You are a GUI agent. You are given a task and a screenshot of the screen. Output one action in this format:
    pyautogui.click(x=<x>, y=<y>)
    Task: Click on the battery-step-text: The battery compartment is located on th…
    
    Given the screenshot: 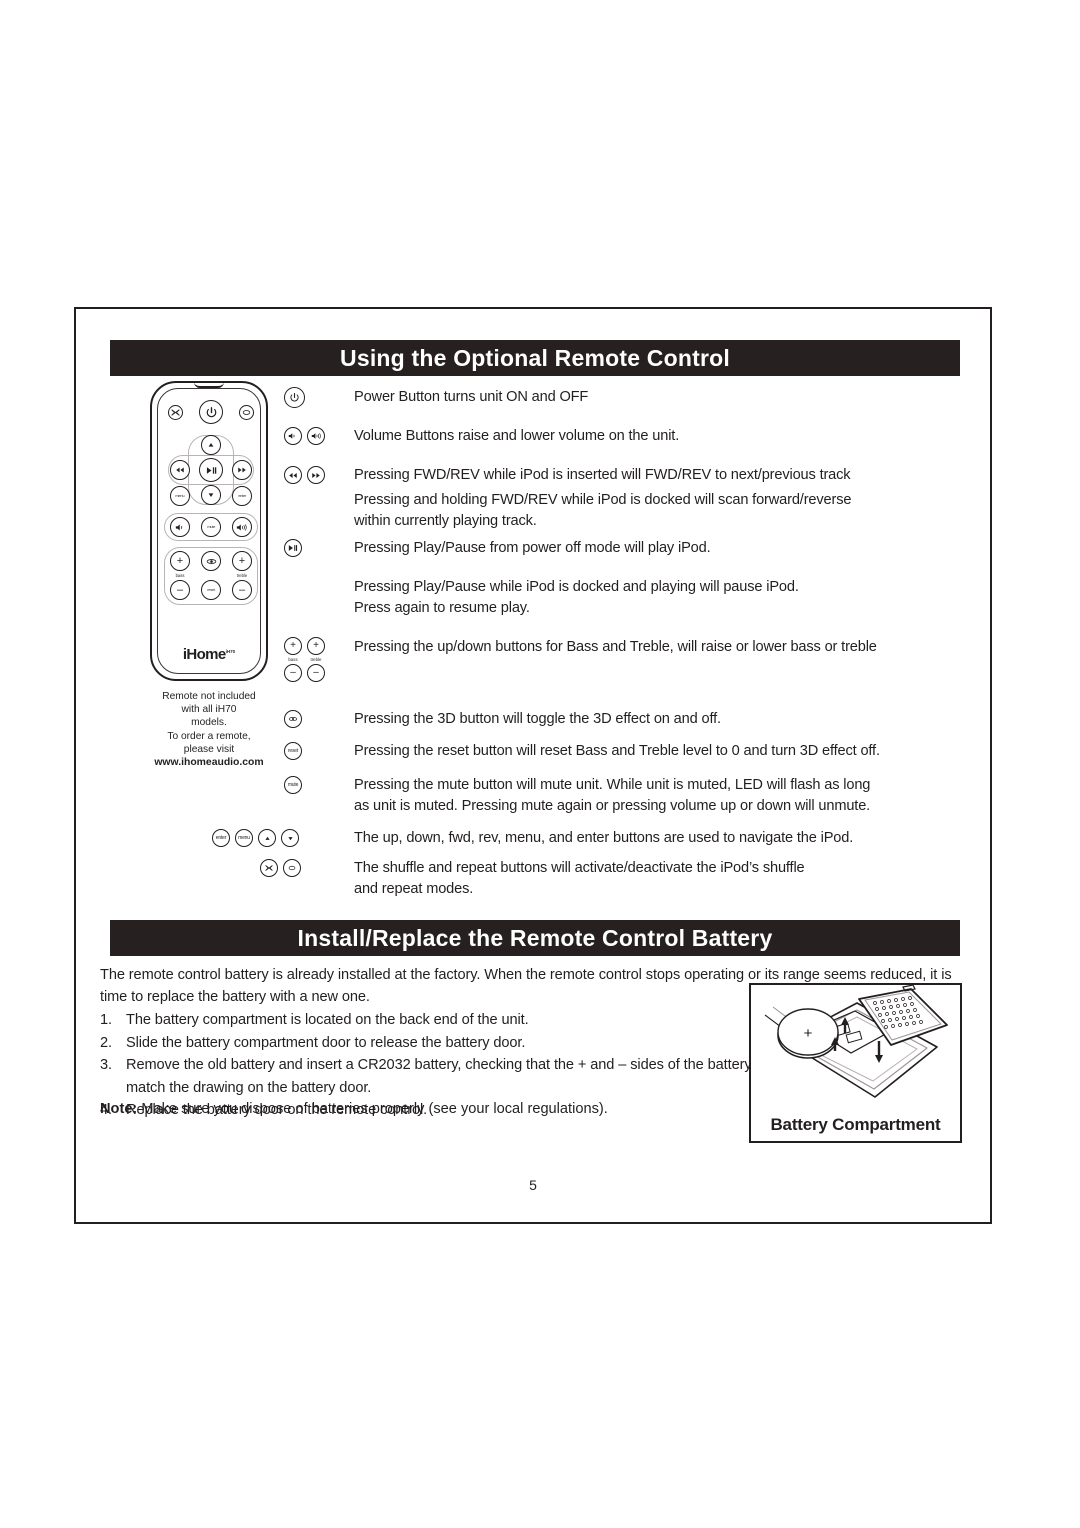 What is the action you would take?
    pyautogui.click(x=327, y=1020)
    